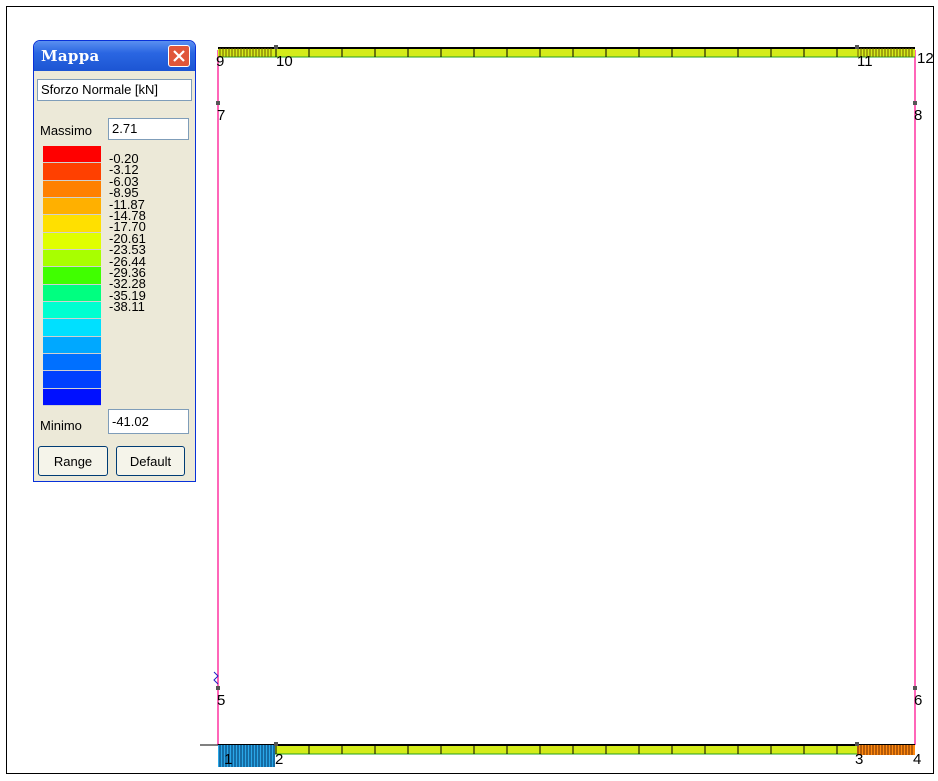 The width and height of the screenshot is (938, 781). What do you see at coordinates (221, 115) in the screenshot?
I see `node-label-7: 7` at bounding box center [221, 115].